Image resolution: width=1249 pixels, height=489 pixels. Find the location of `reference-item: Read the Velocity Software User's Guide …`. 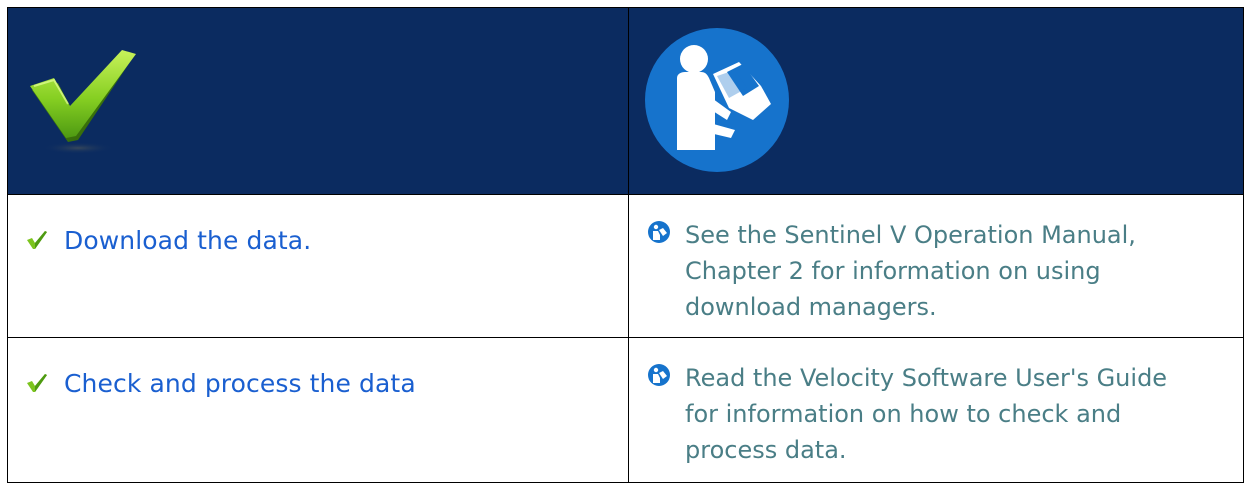

reference-item: Read the Velocity Software User's Guide … is located at coordinates (936, 403).